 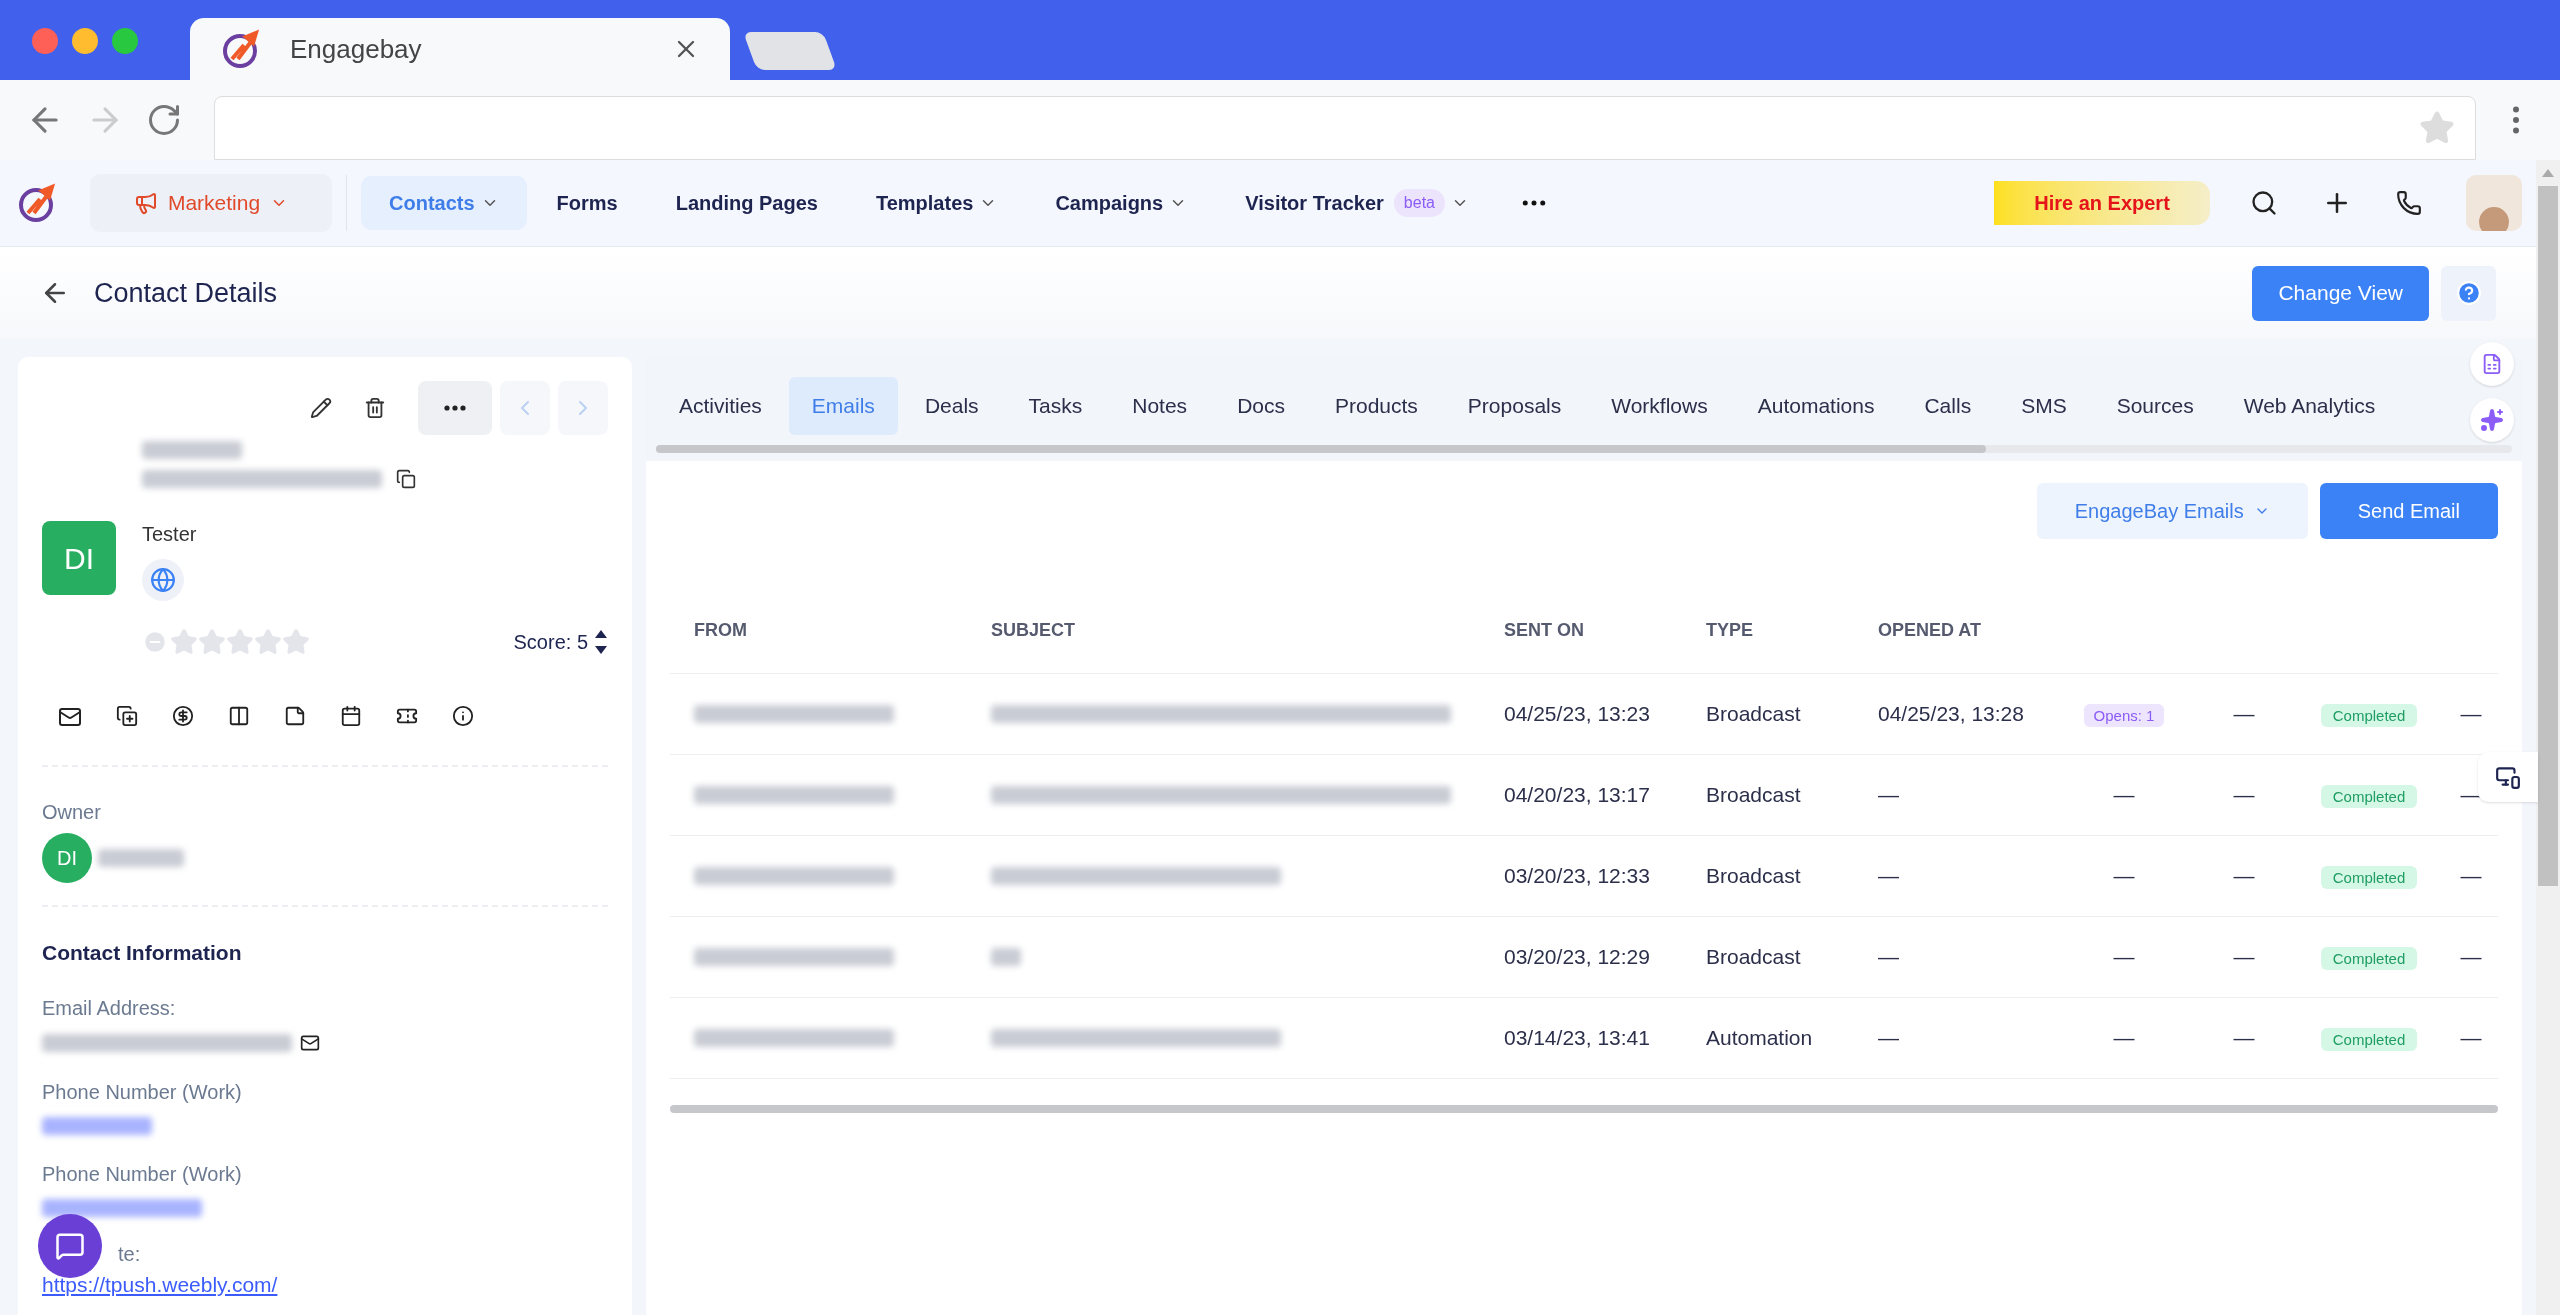 I want to click on opens-badge: Opens: 1, so click(x=2124, y=715).